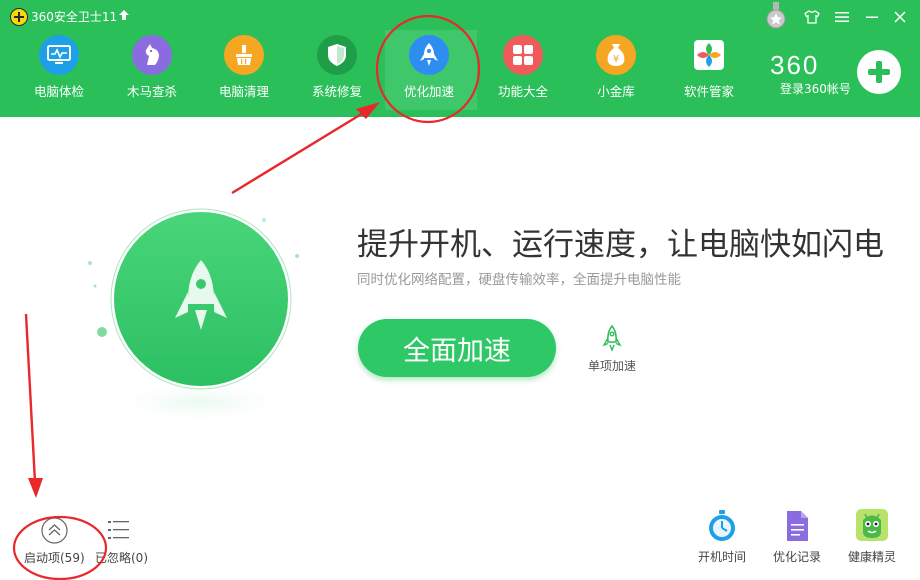  What do you see at coordinates (815, 88) in the screenshot?
I see `login-link: 登录360帐号` at bounding box center [815, 88].